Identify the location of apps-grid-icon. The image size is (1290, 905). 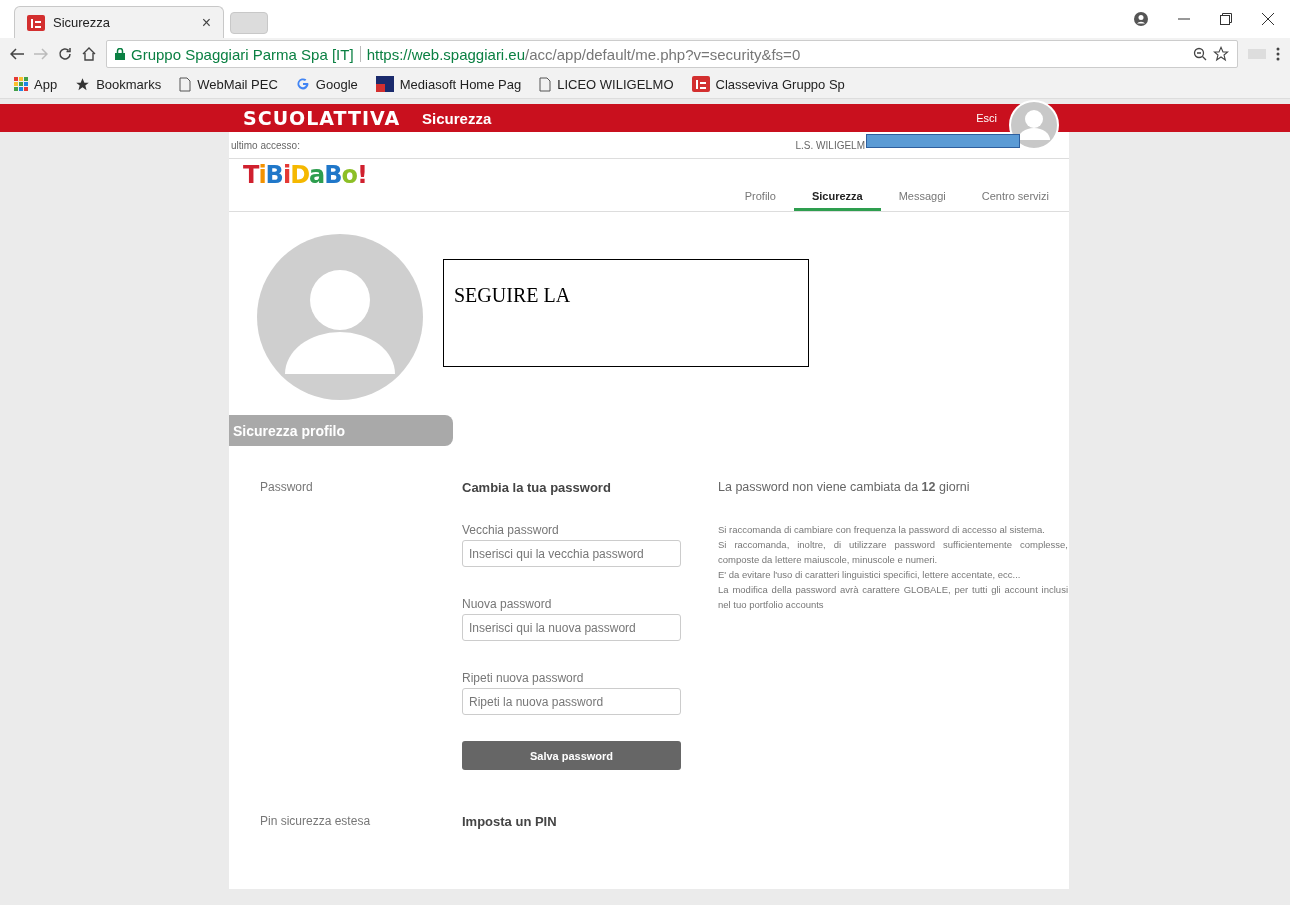
(21, 84).